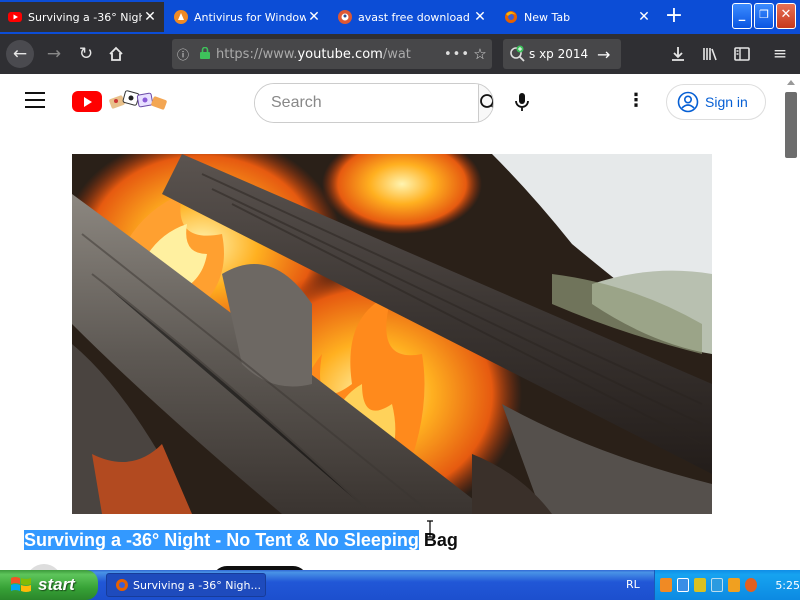 This screenshot has width=800, height=600. Describe the element at coordinates (727, 585) in the screenshot. I see `system-tray: 5:25` at that location.